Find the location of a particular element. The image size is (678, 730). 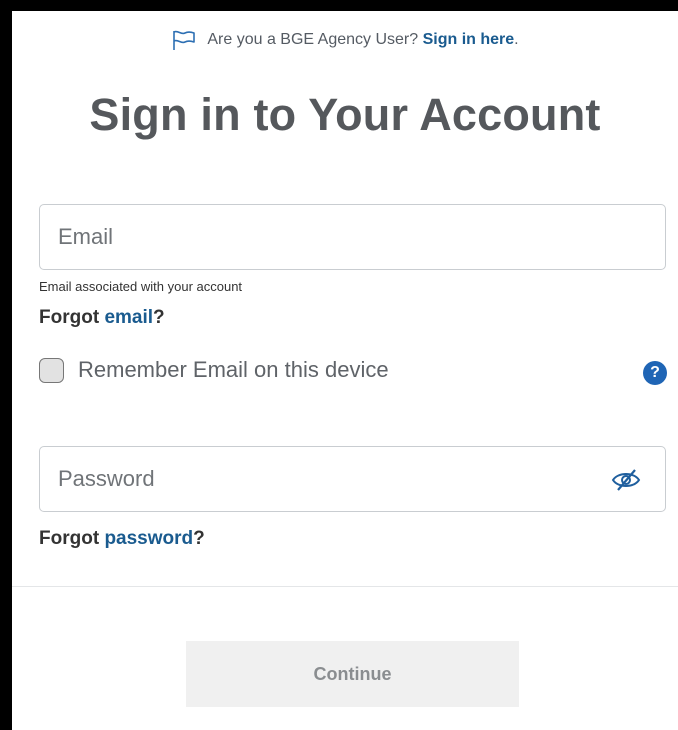

agency-sign-in-link: Sign in here is located at coordinates (469, 39).